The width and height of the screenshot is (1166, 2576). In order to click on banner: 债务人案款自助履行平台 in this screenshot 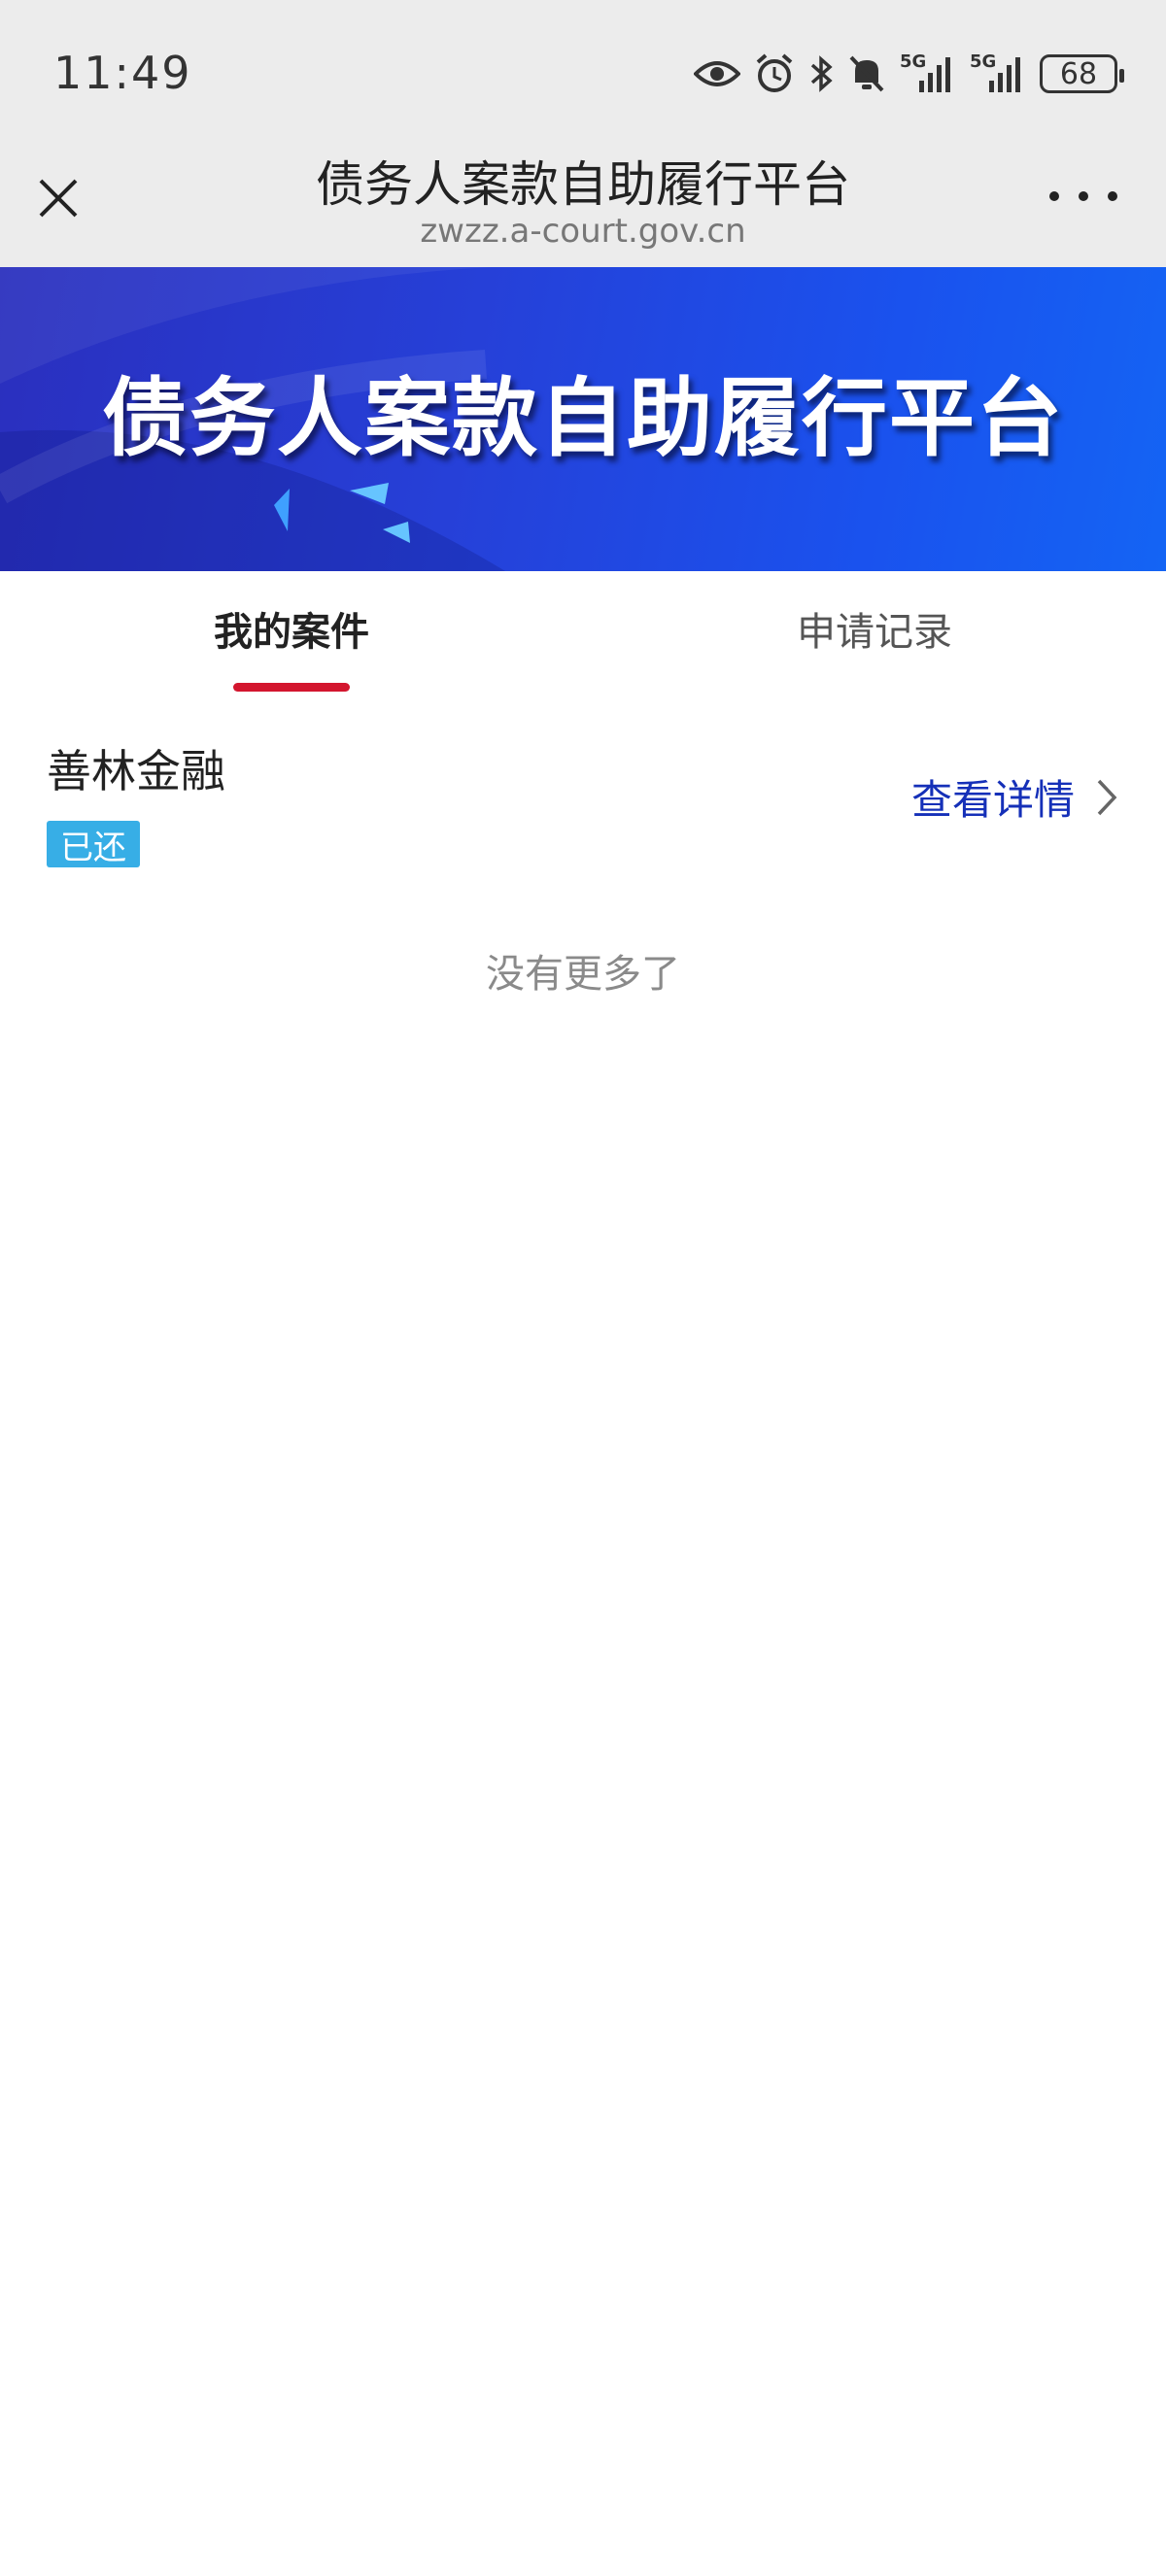, I will do `click(583, 419)`.